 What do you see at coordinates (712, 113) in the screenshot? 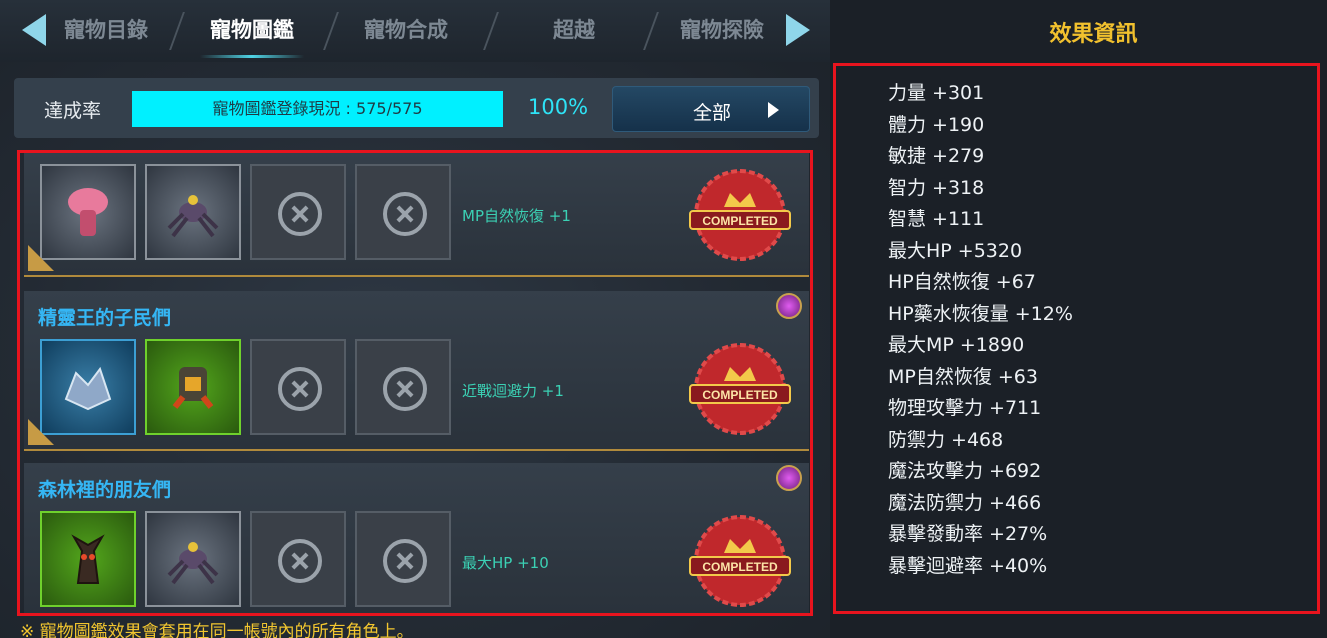
I see `filter-all-label: 全部` at bounding box center [712, 113].